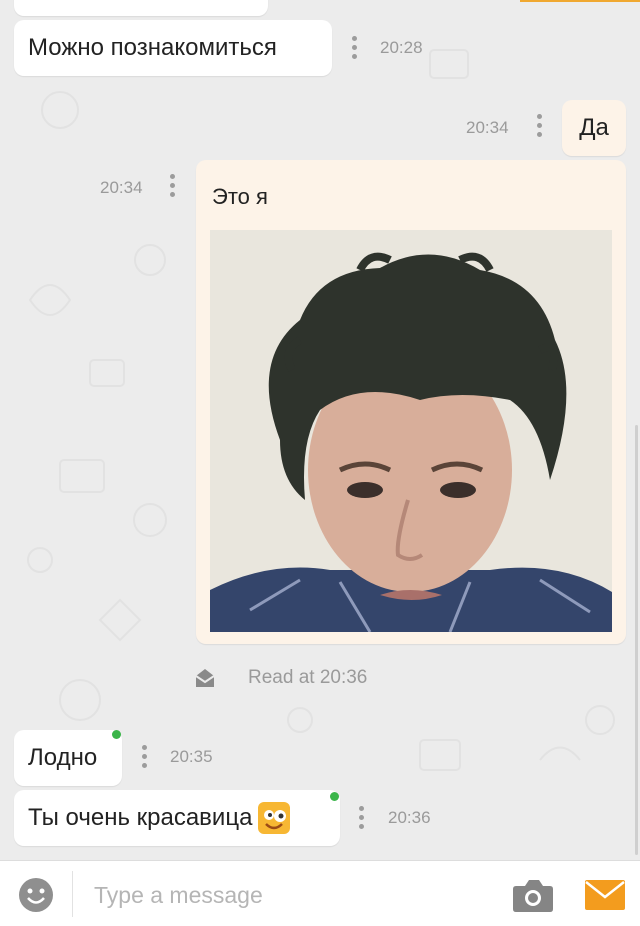  I want to click on message-time: 20:28, so click(401, 47).